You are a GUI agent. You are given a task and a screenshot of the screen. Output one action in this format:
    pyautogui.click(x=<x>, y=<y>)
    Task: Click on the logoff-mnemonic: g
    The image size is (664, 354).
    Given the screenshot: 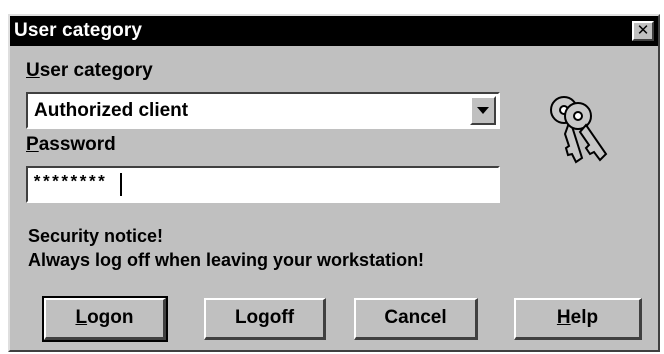 What is the action you would take?
    pyautogui.click(x=264, y=317)
    